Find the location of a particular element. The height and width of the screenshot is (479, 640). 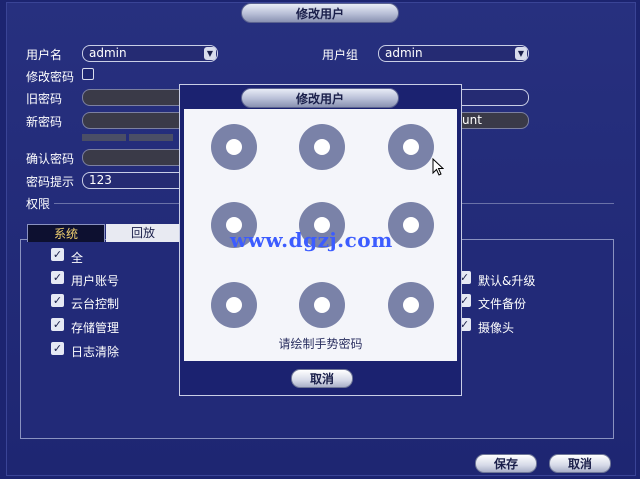

old-password-label: 旧密码 is located at coordinates (44, 99).